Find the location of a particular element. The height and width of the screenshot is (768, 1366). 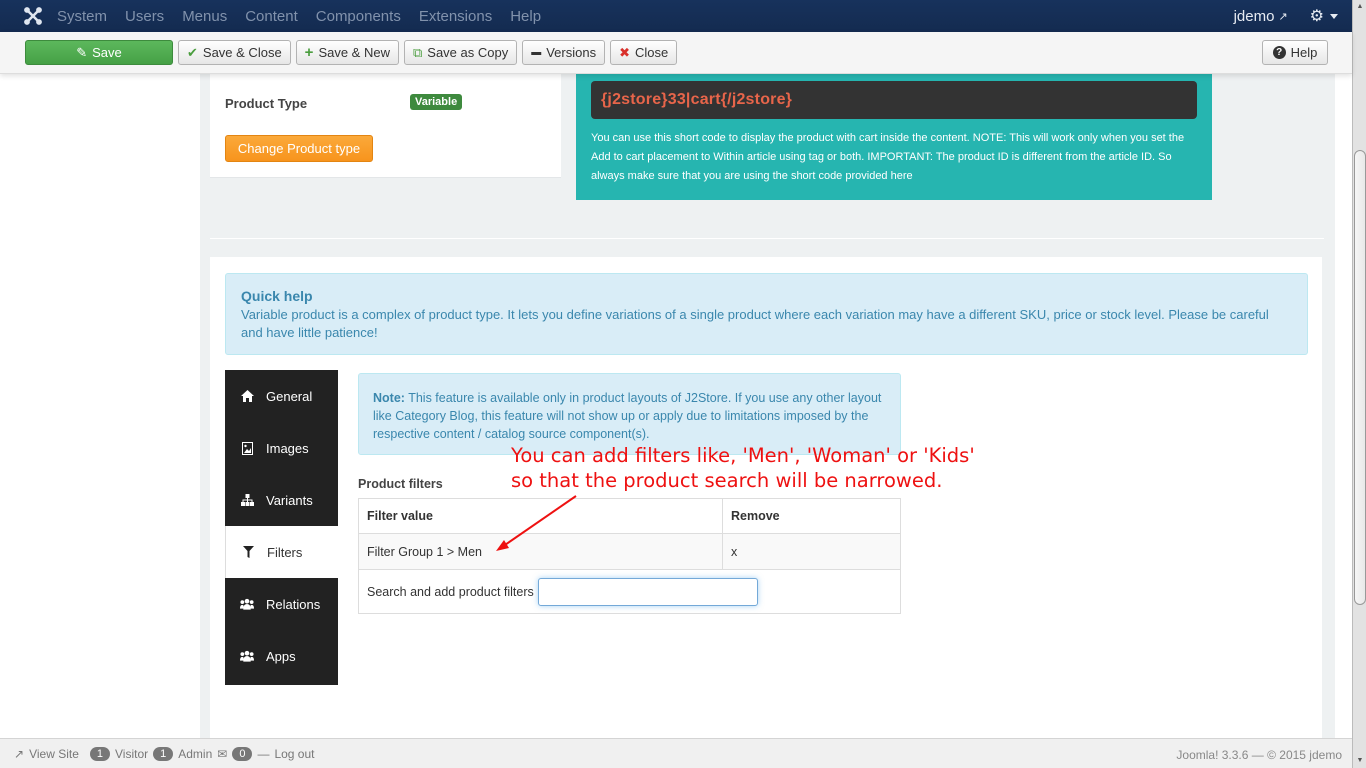

gear-icon: ⚙ is located at coordinates (1316, 16).